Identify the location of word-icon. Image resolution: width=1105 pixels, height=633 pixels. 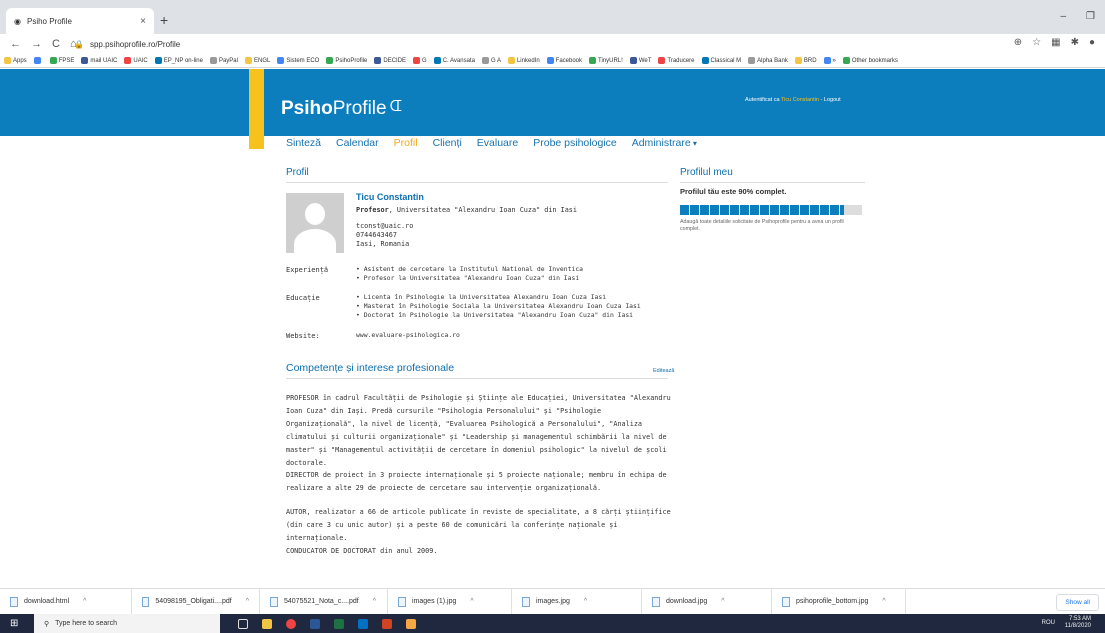
(315, 623).